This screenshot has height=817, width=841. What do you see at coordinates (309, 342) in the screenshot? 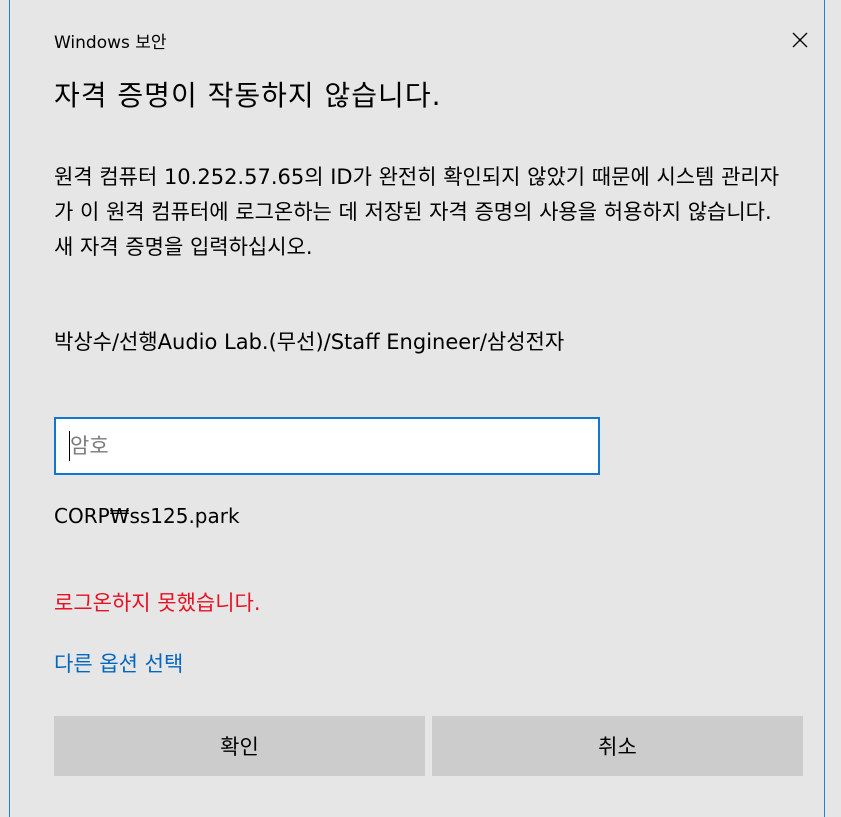
I see `user-display-name: 박상수/선행Audio Lab.(무선)/Staff Engineer/삼성전자` at bounding box center [309, 342].